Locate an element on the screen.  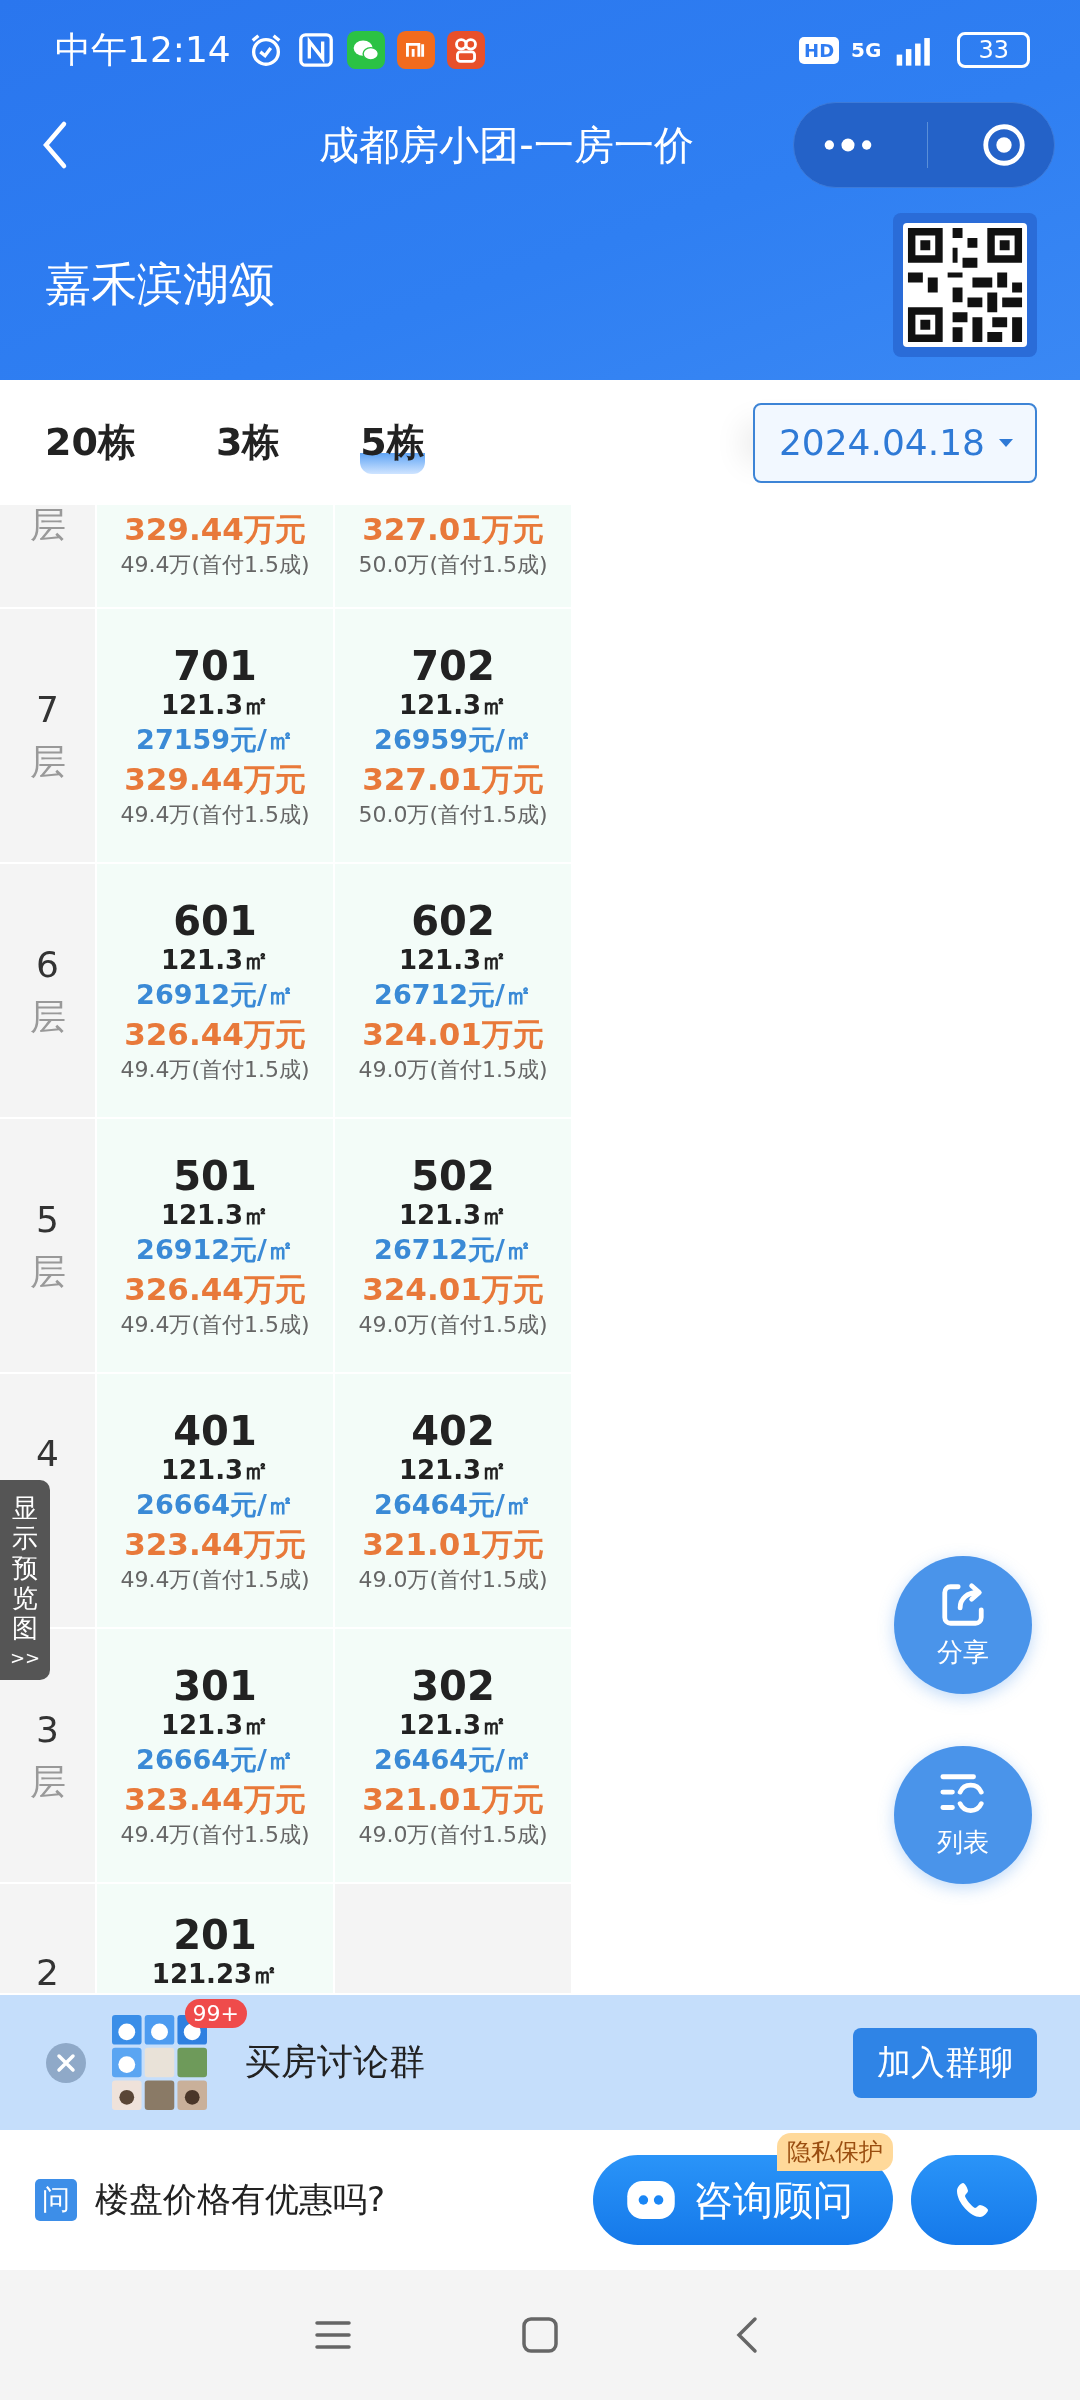
group-title: 买房讨论群 is located at coordinates (335, 2062).